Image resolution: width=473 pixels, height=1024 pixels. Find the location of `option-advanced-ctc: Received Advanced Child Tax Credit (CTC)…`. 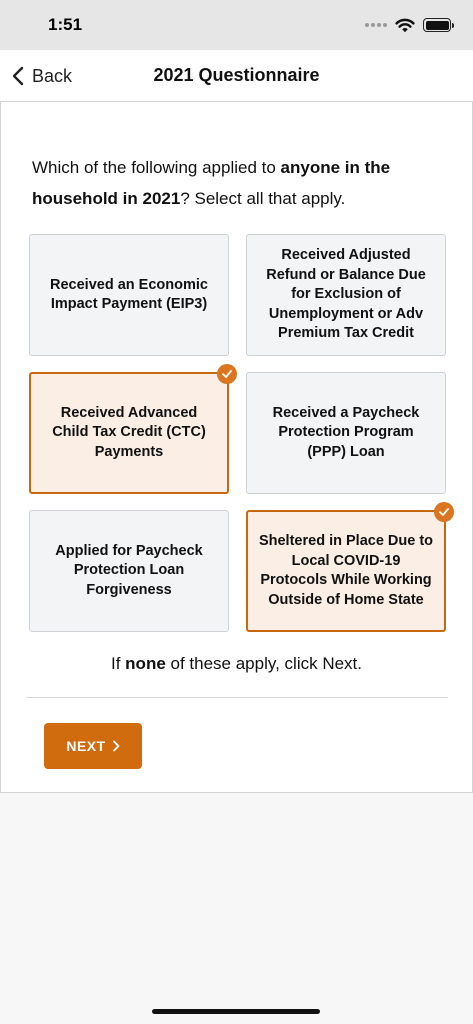

option-advanced-ctc: Received Advanced Child Tax Credit (CTC)… is located at coordinates (133, 429).